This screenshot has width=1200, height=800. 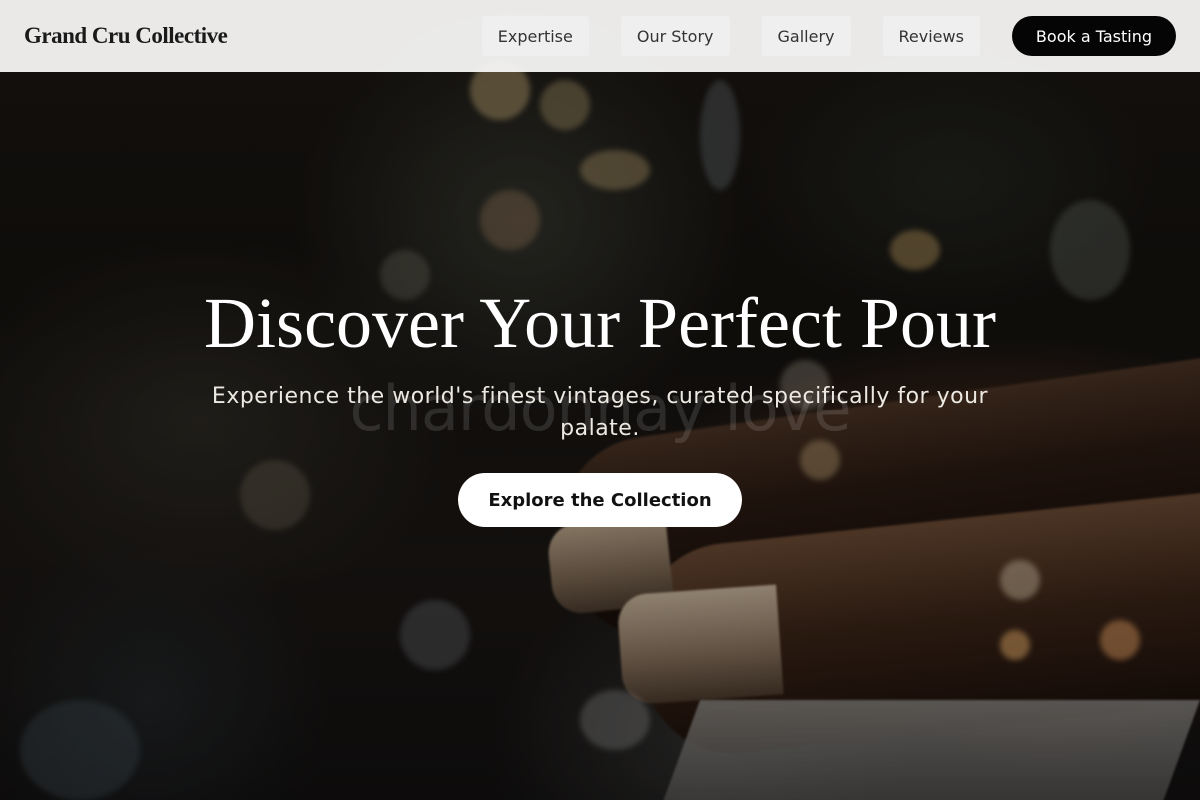 I want to click on brand-logo: Grand Cru Collective, so click(x=126, y=36).